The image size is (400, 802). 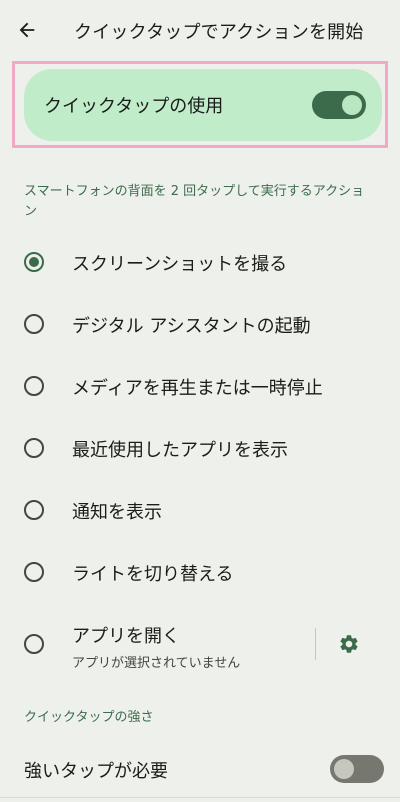 I want to click on radio-option-screenshot: スクリーンショットを撮る, so click(x=200, y=262).